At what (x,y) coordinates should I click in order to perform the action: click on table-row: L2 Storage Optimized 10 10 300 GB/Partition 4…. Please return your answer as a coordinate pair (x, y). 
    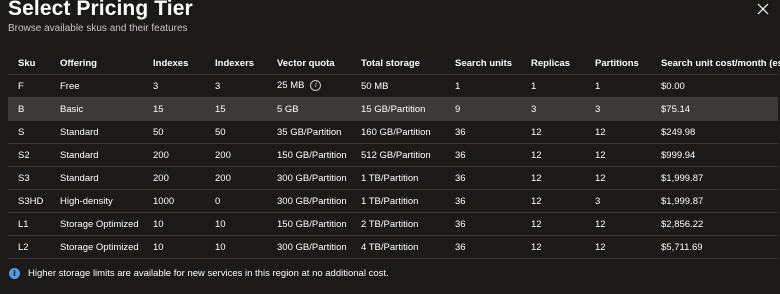
    Looking at the image, I should click on (393, 247).